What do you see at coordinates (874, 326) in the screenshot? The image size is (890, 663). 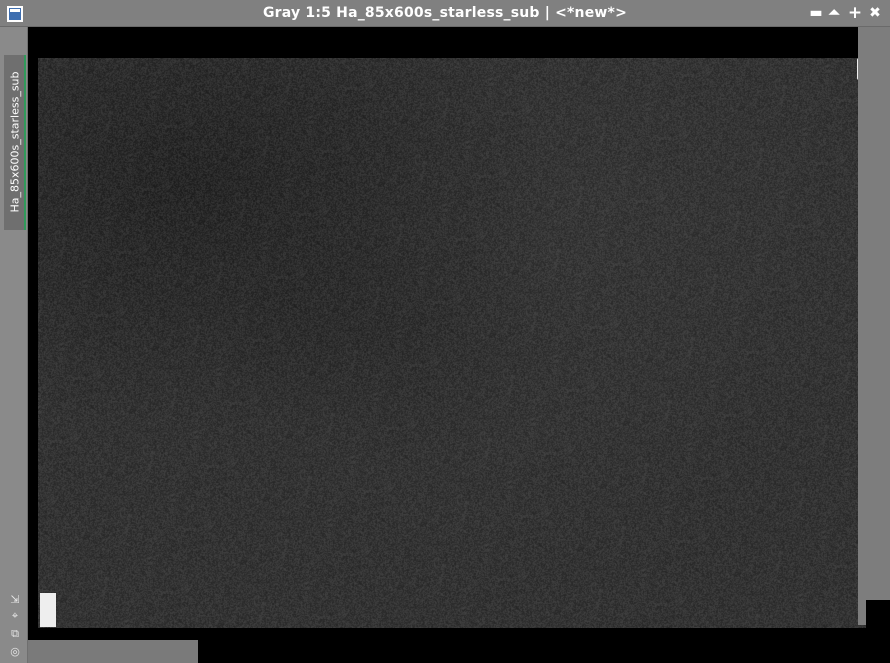 I see `right-margin` at bounding box center [874, 326].